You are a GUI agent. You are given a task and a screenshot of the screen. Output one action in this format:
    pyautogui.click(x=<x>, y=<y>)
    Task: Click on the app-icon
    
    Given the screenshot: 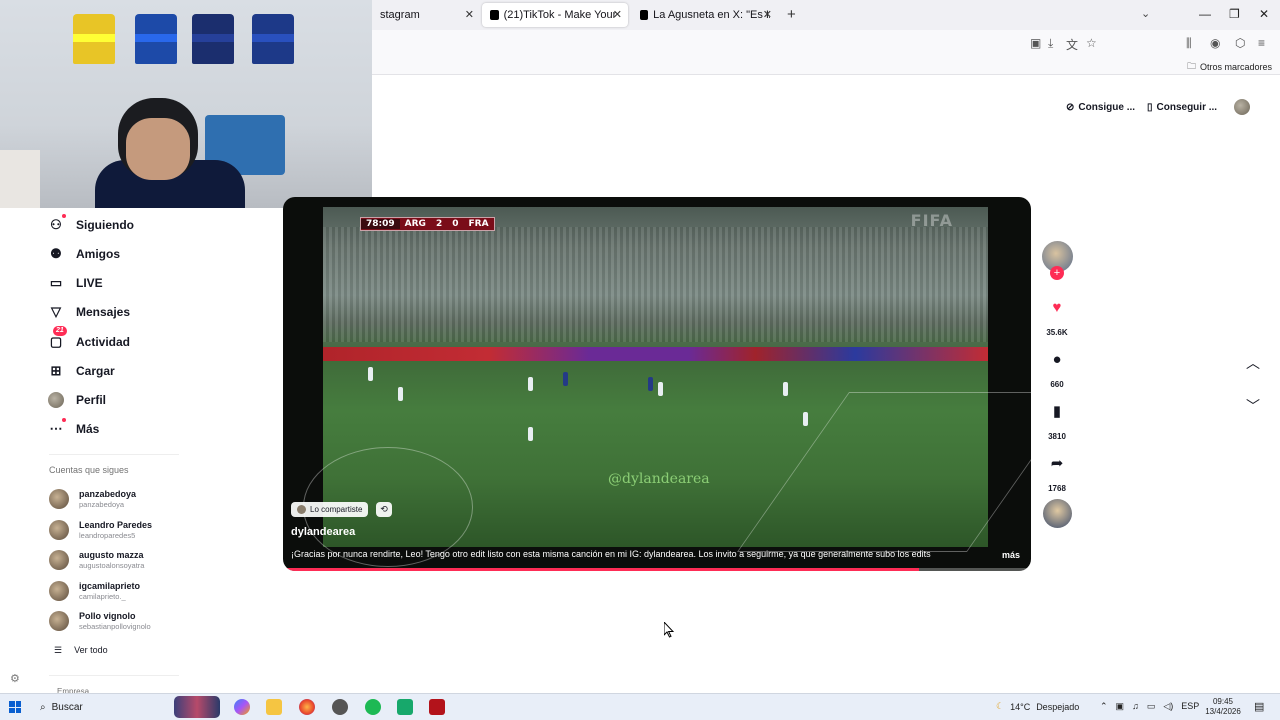 What is the action you would take?
    pyautogui.click(x=340, y=707)
    